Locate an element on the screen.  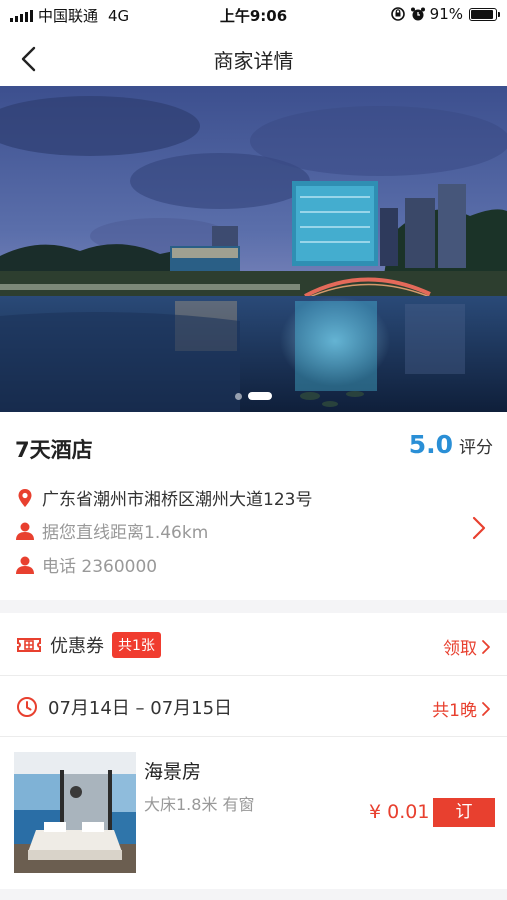
address-row: 广东省潮州市湘桥区潮州大道123号 is located at coordinates (163, 497).